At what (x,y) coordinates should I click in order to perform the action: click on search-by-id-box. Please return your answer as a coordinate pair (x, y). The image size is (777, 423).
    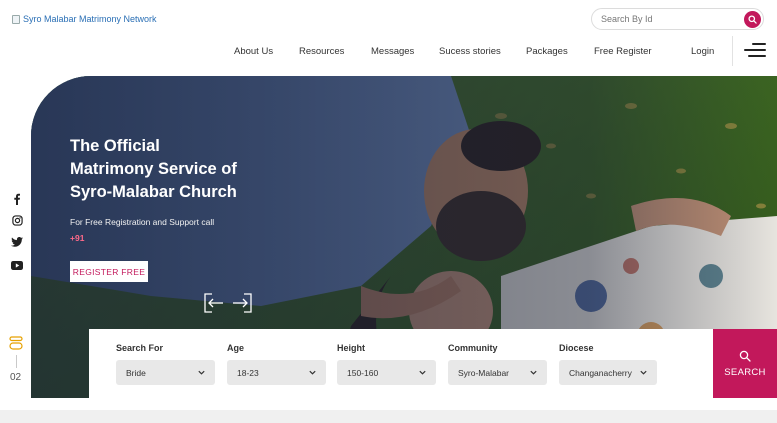
    Looking at the image, I should click on (677, 19).